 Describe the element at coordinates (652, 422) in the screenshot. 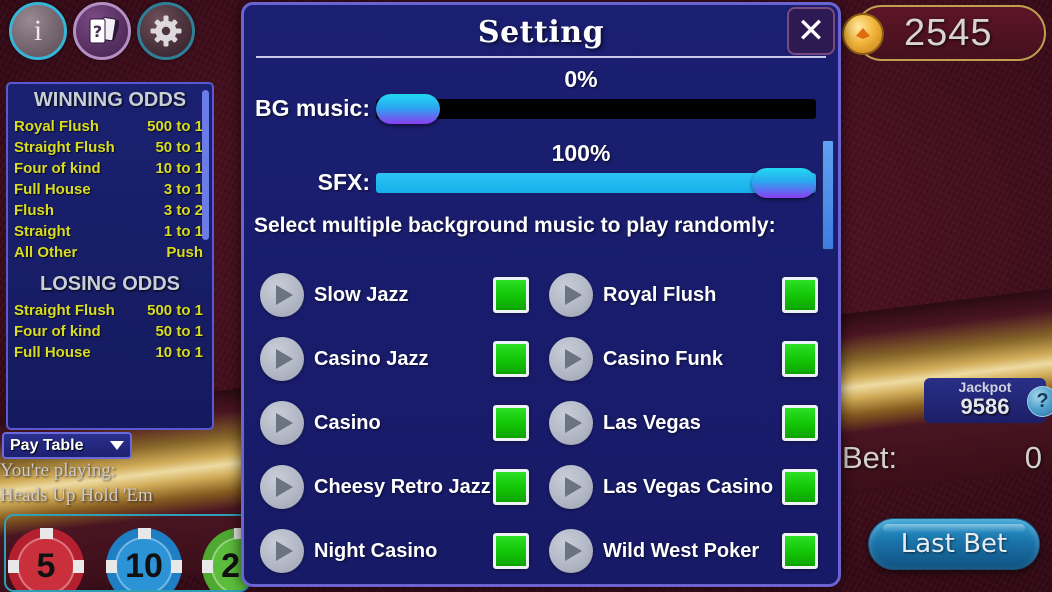

I see `track-name: Las Vegas` at that location.